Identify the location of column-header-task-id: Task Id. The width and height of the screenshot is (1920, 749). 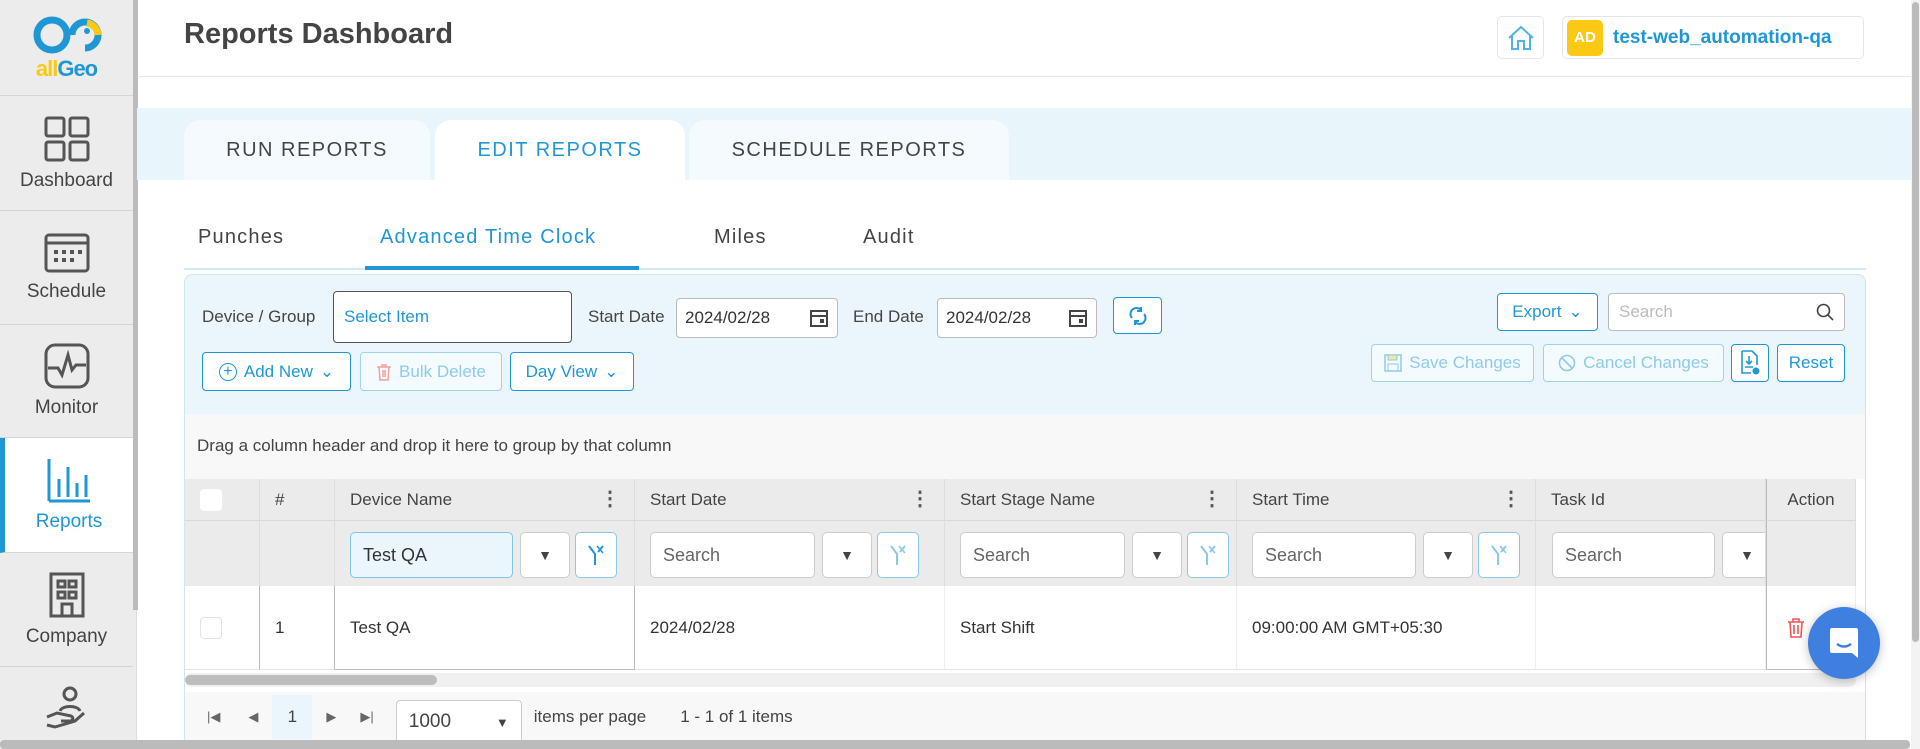
(1651, 499).